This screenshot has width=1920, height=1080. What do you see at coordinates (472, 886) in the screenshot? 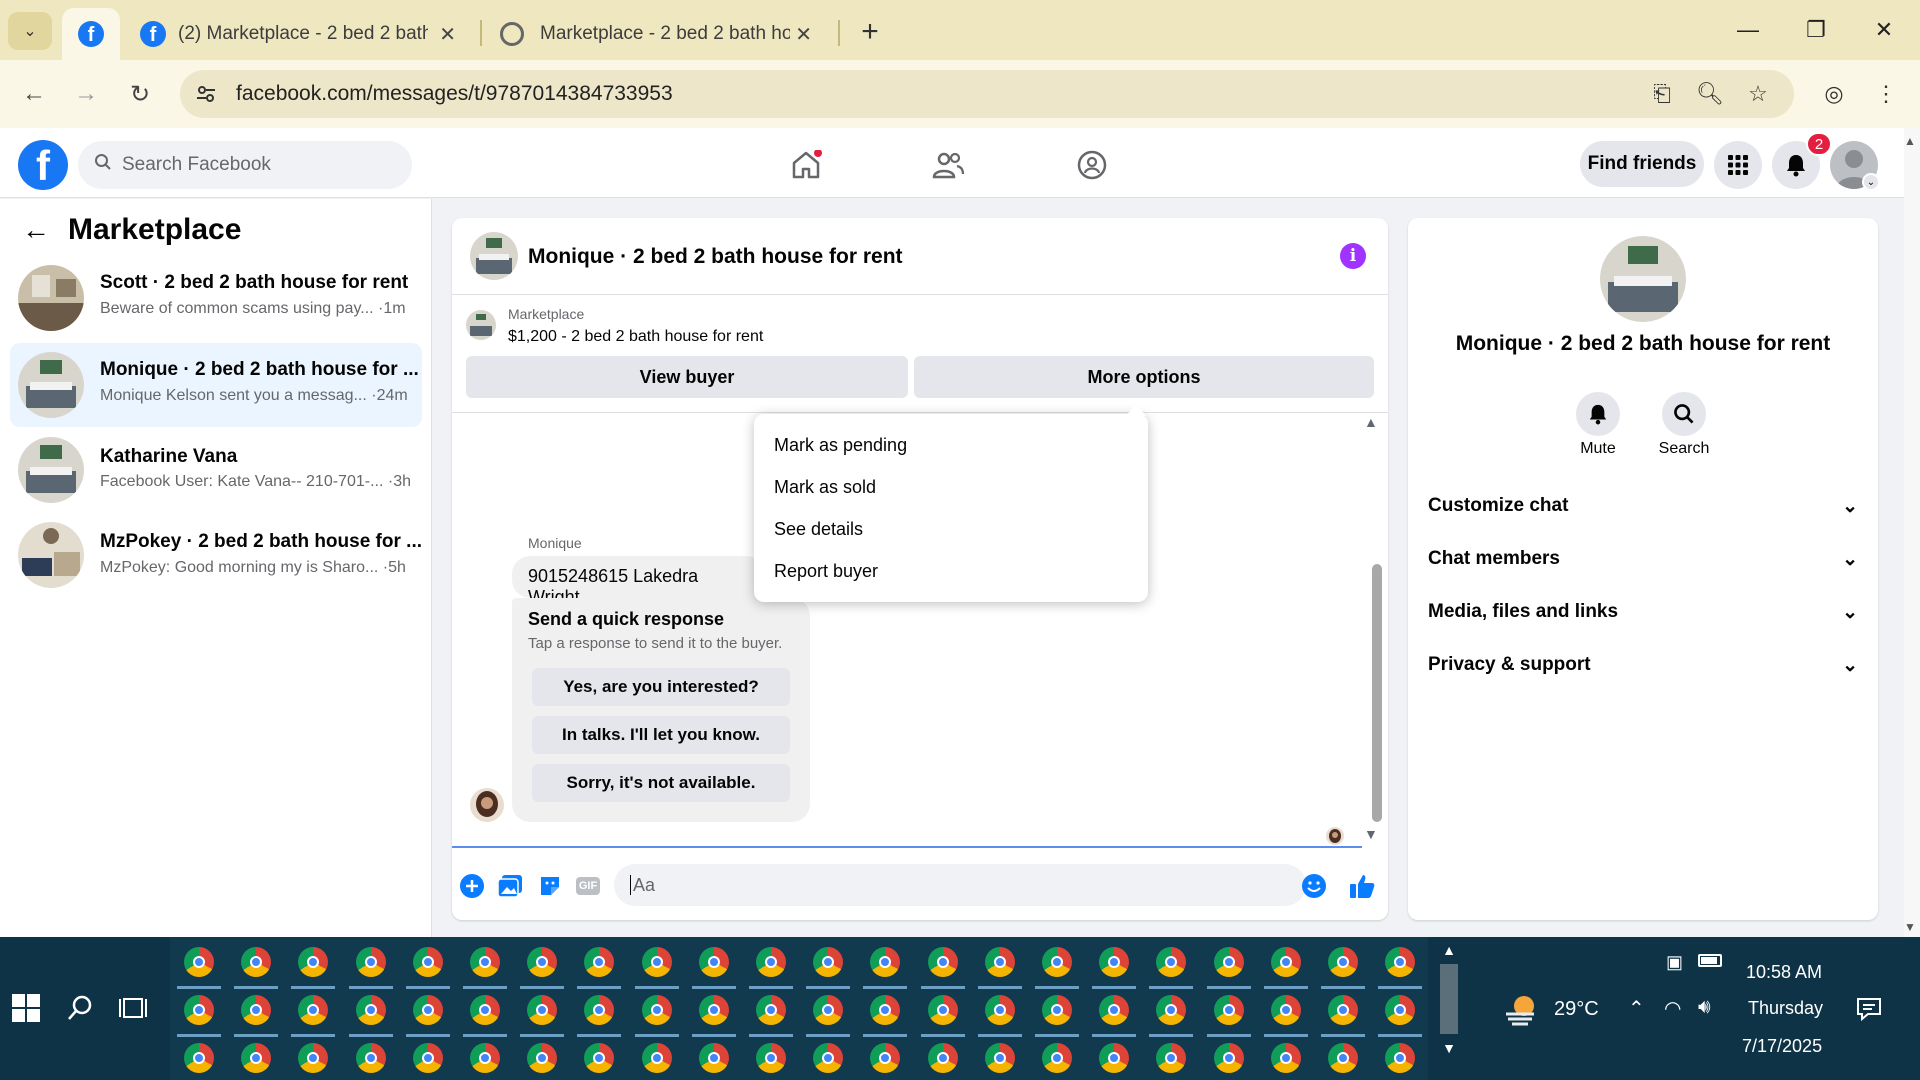
I see `add-attachment-icon` at bounding box center [472, 886].